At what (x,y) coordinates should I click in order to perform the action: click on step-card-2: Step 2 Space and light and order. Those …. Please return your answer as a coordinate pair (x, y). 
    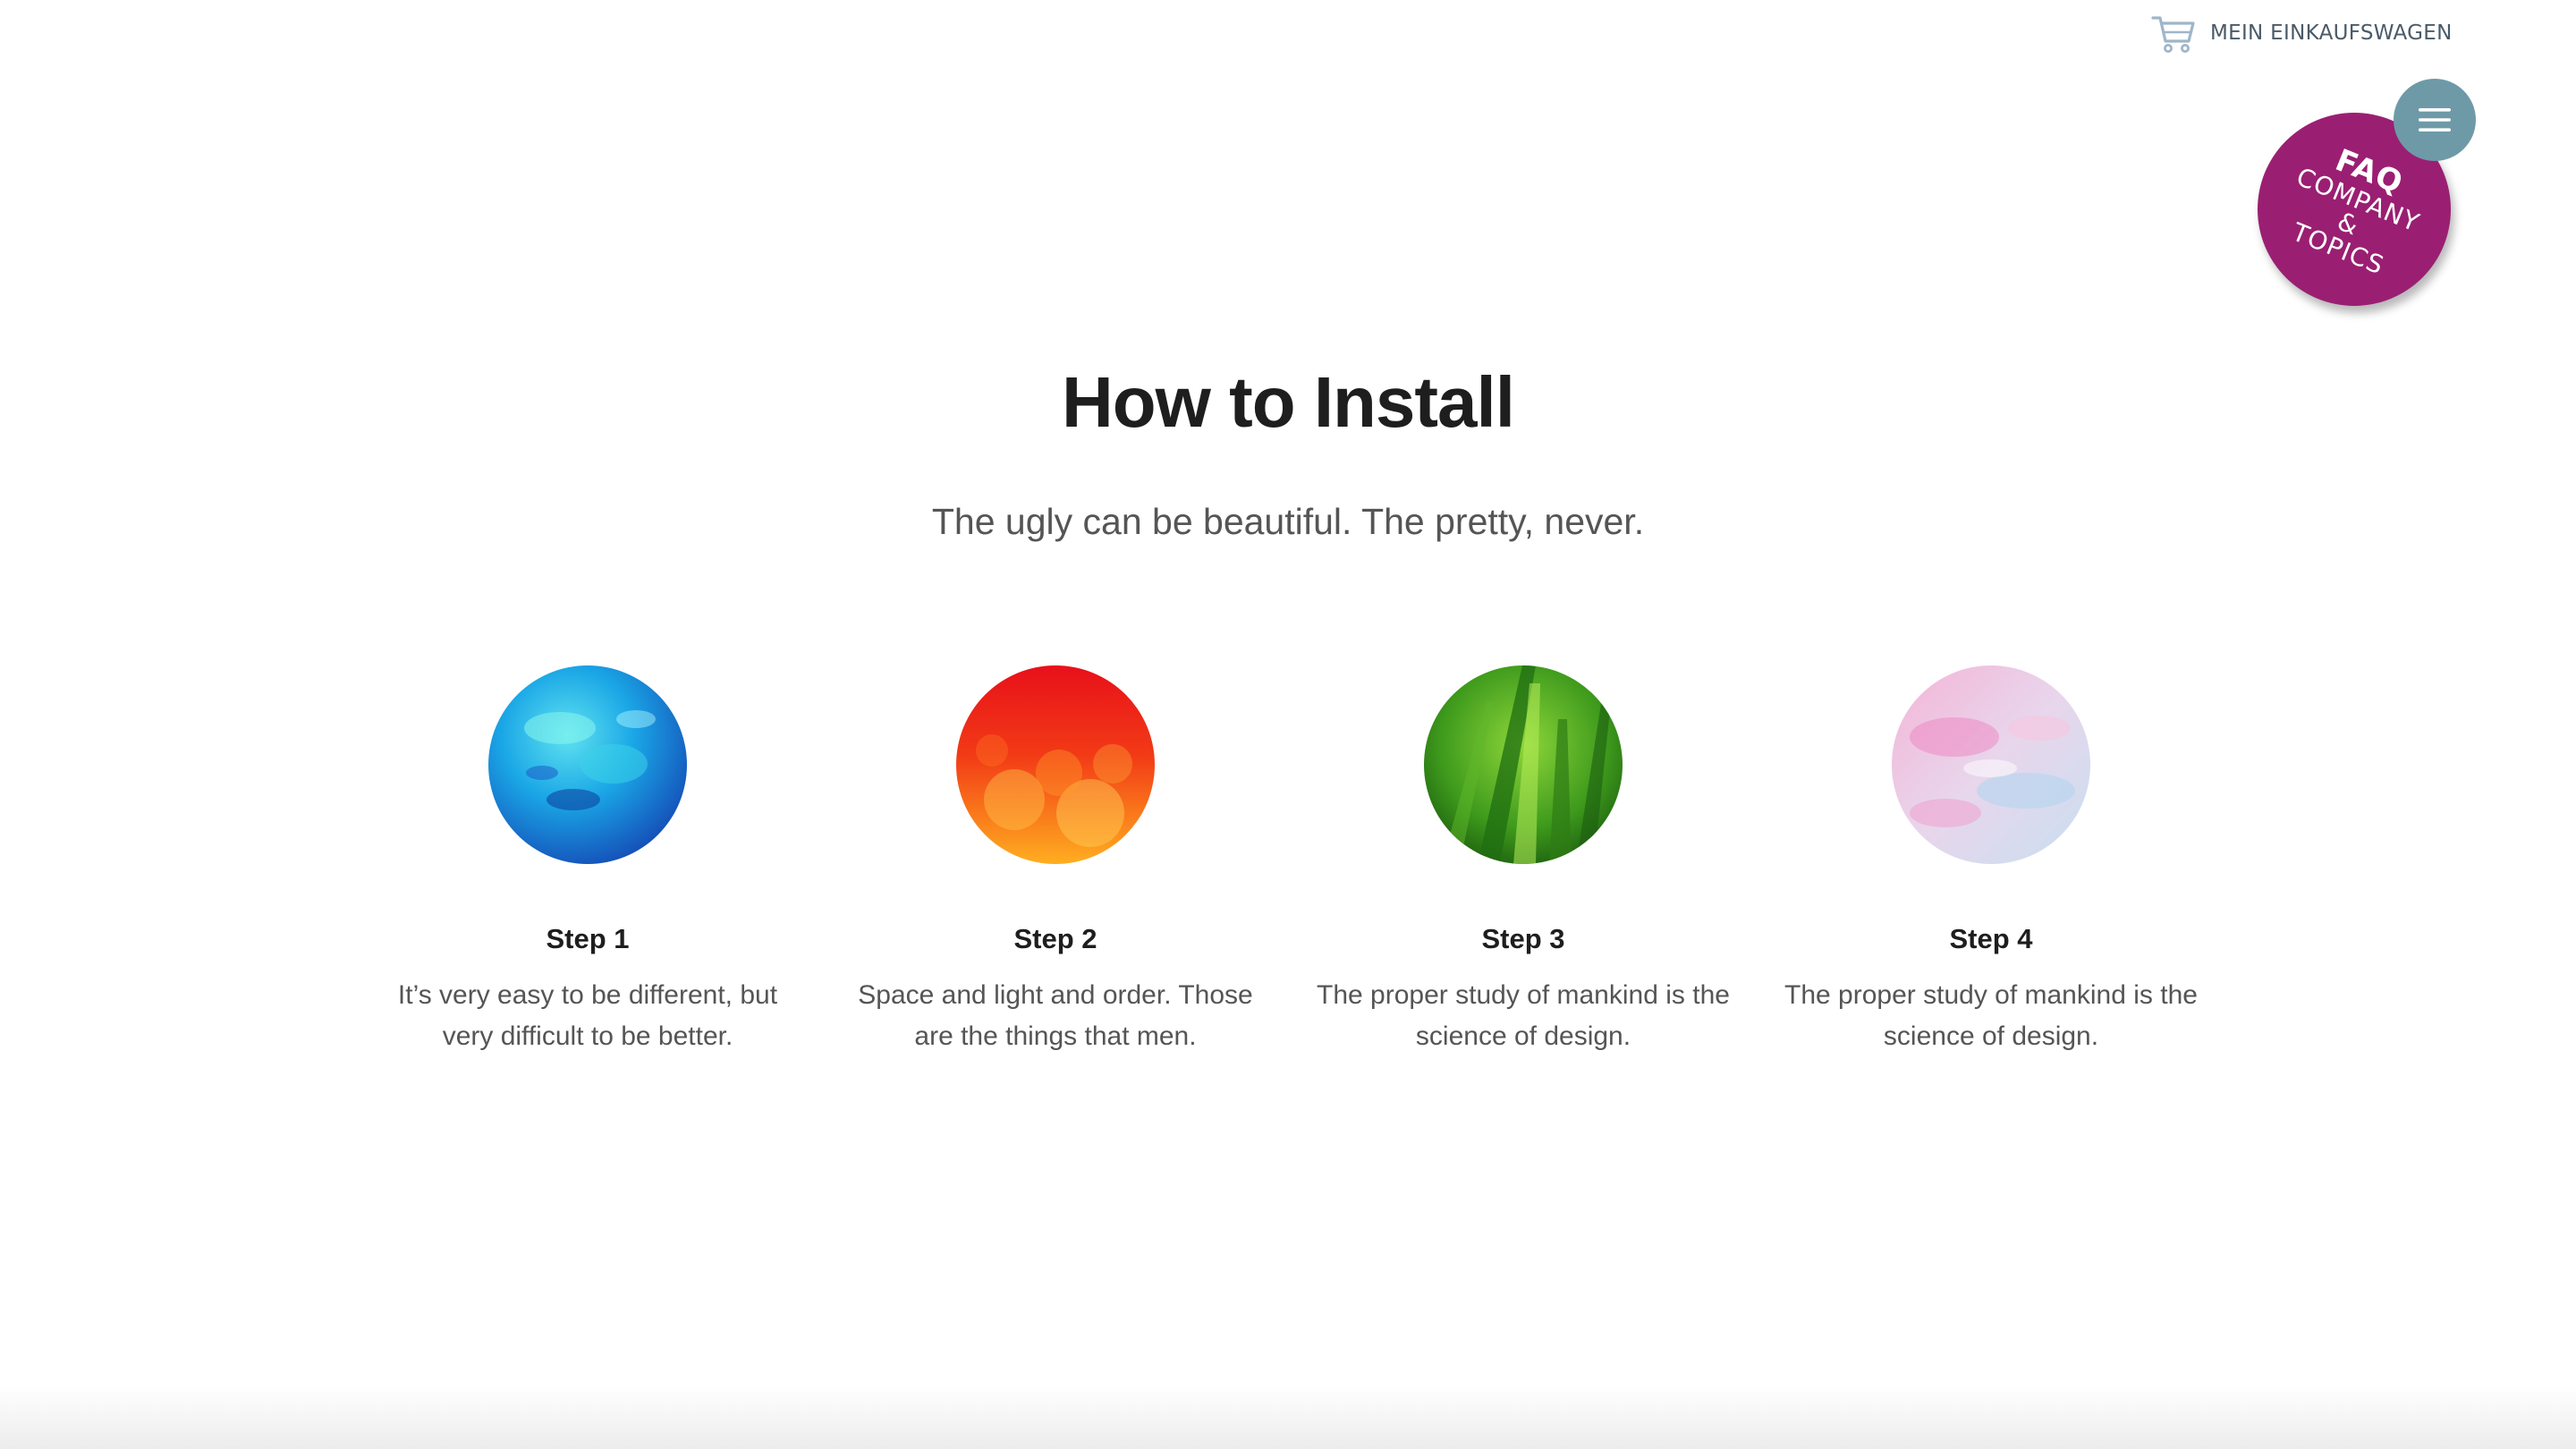
    Looking at the image, I should click on (1055, 861).